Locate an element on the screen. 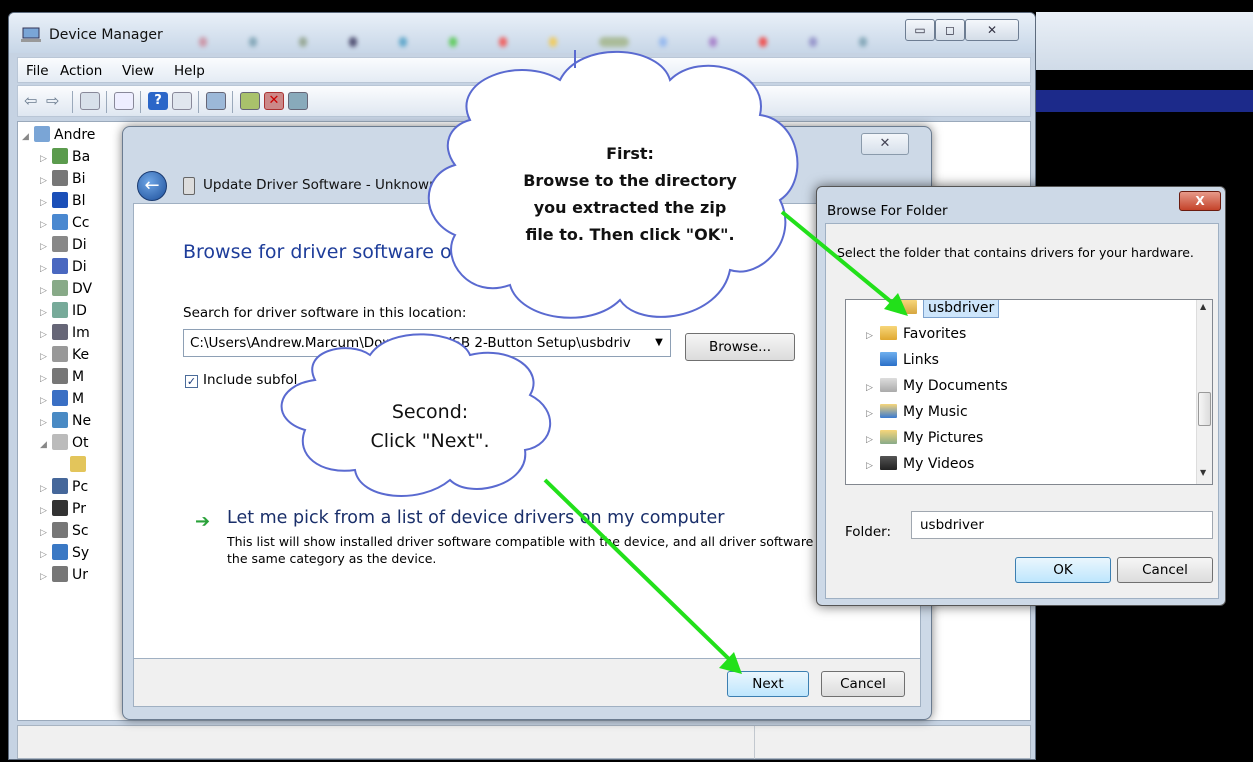  second-green-arrow is located at coordinates (637, 570).